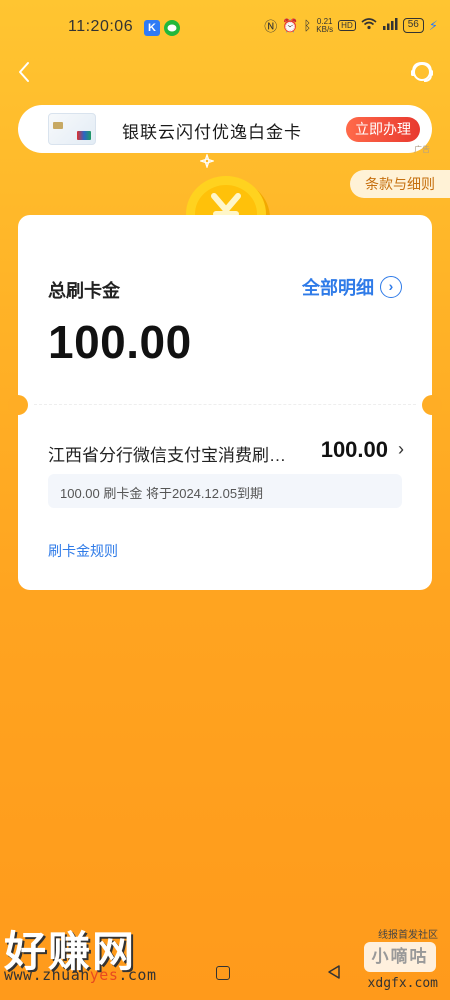  I want to click on terms-button: 条款与细则, so click(400, 184).